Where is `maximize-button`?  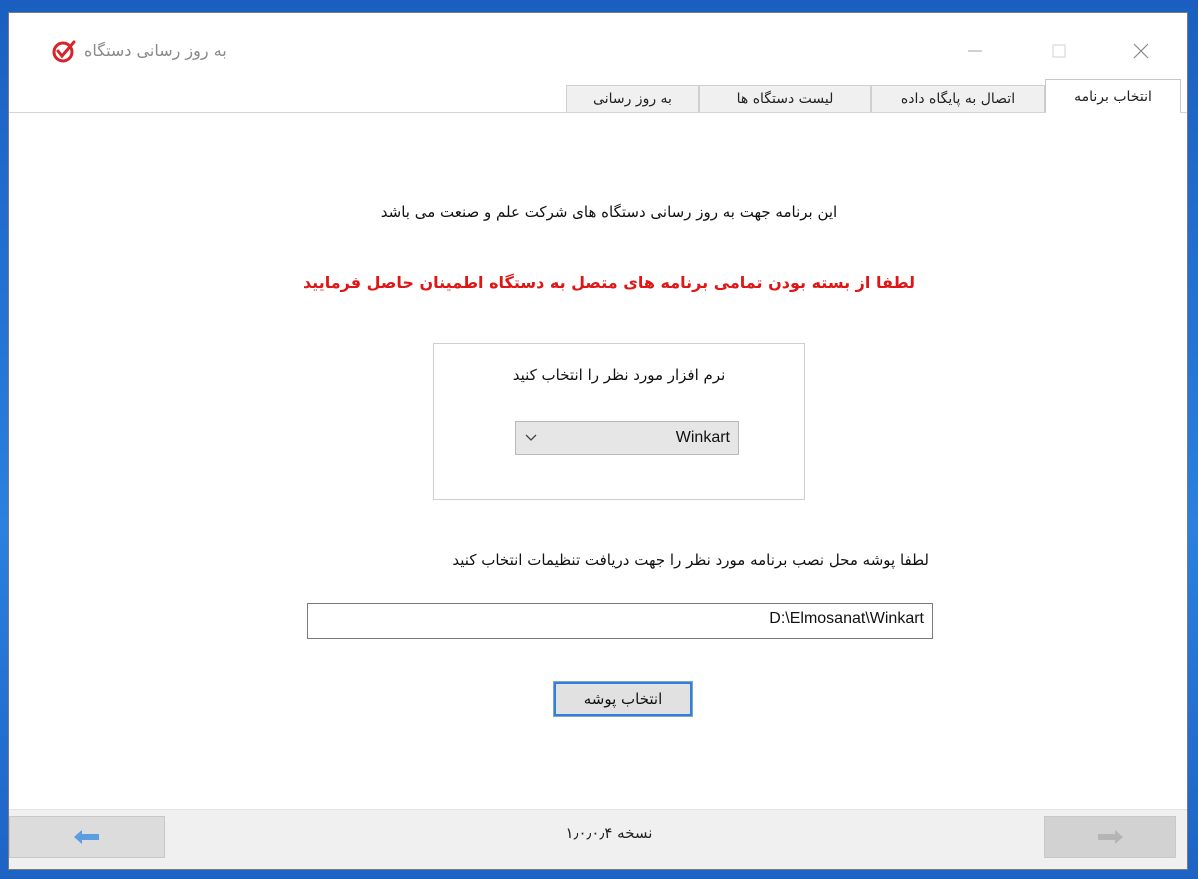
maximize-button is located at coordinates (1059, 51).